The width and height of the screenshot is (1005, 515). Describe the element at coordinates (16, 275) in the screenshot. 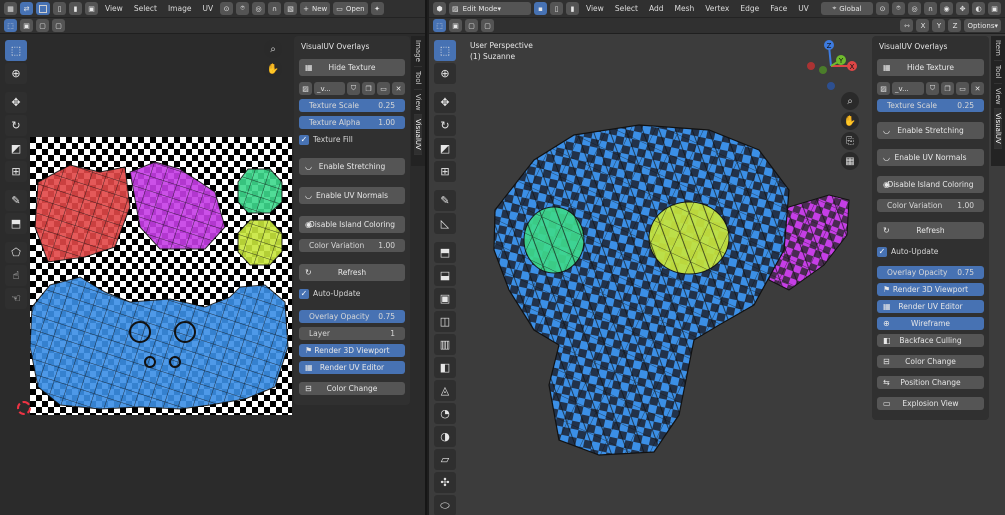

I see `relax-tool-icon: ☝` at that location.